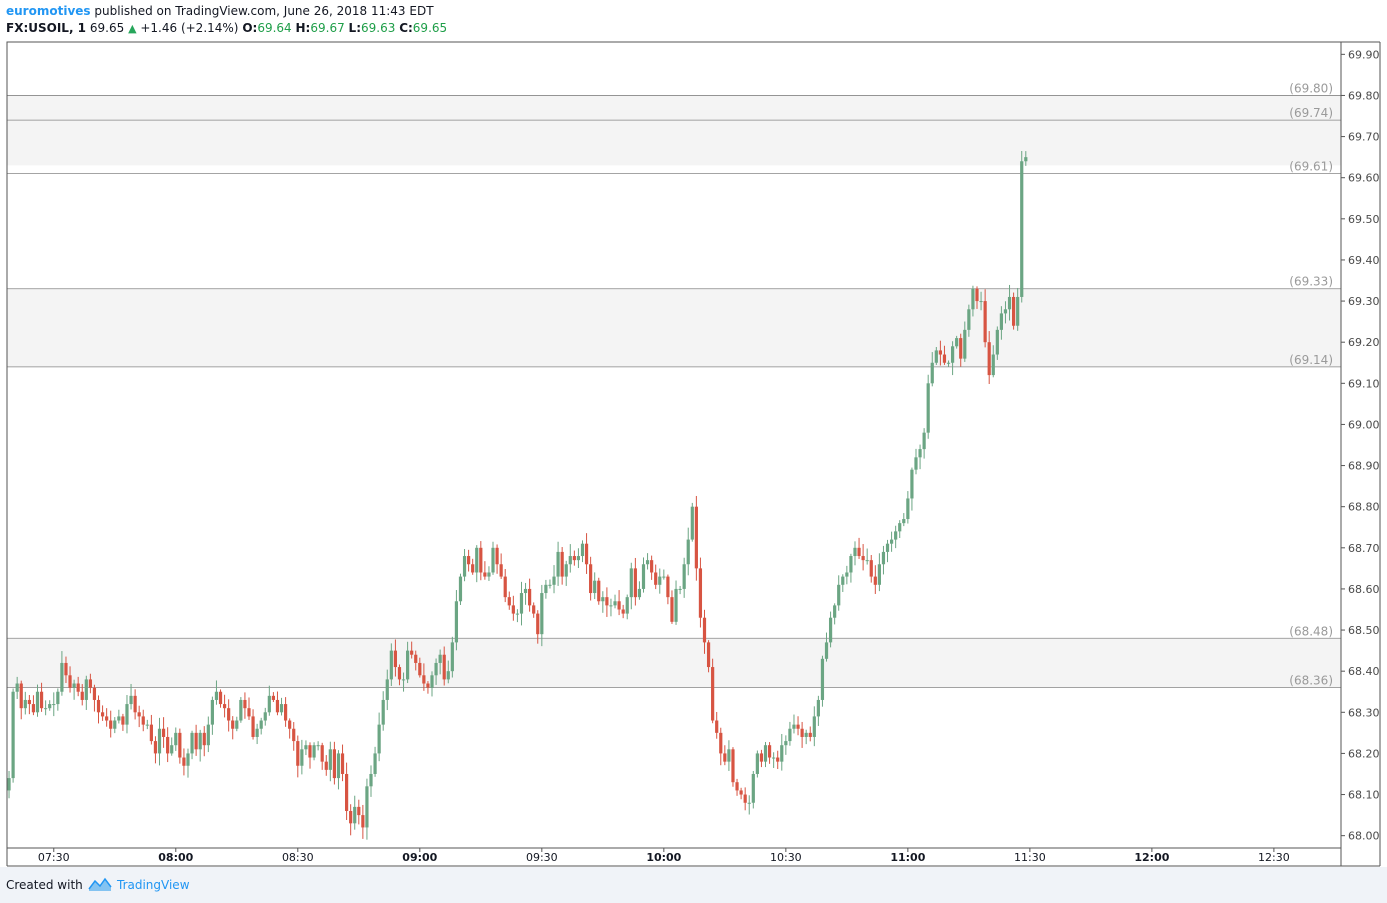  Describe the element at coordinates (100, 884) in the screenshot. I see `tradingview-logo-icon` at that location.